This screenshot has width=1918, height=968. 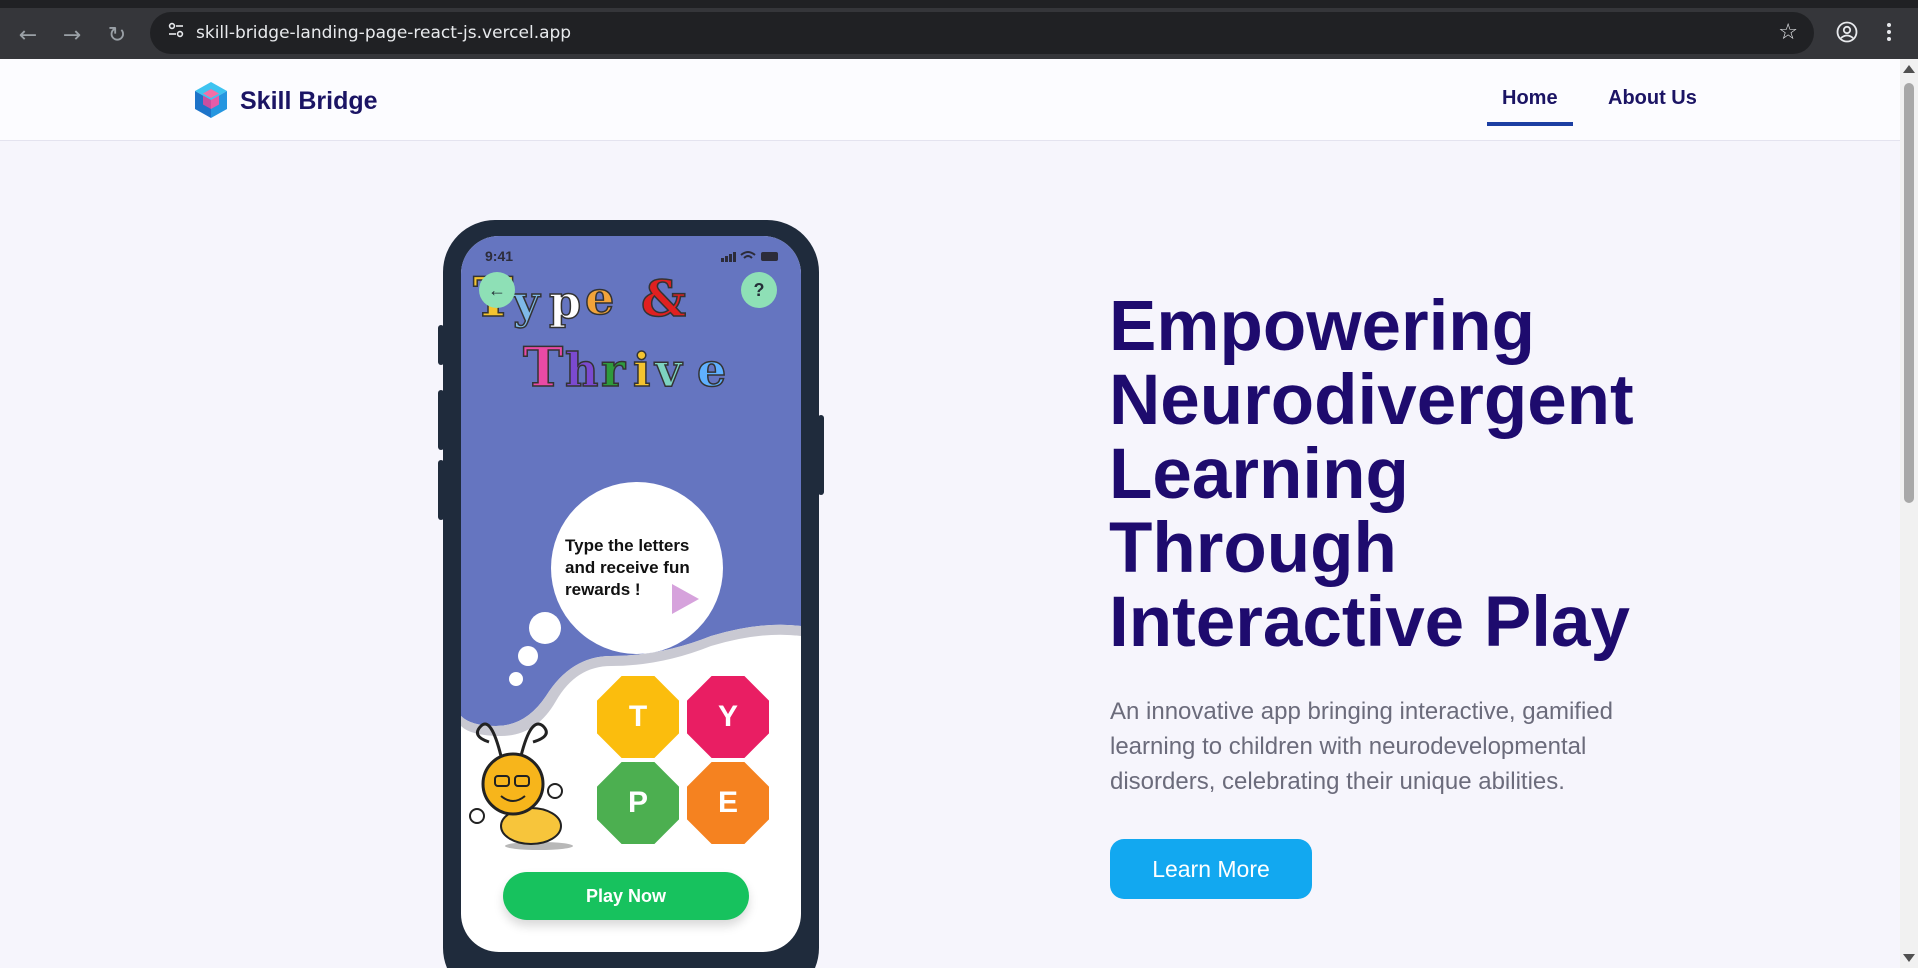 What do you see at coordinates (497, 290) in the screenshot?
I see `back-arrow-icon: ←` at bounding box center [497, 290].